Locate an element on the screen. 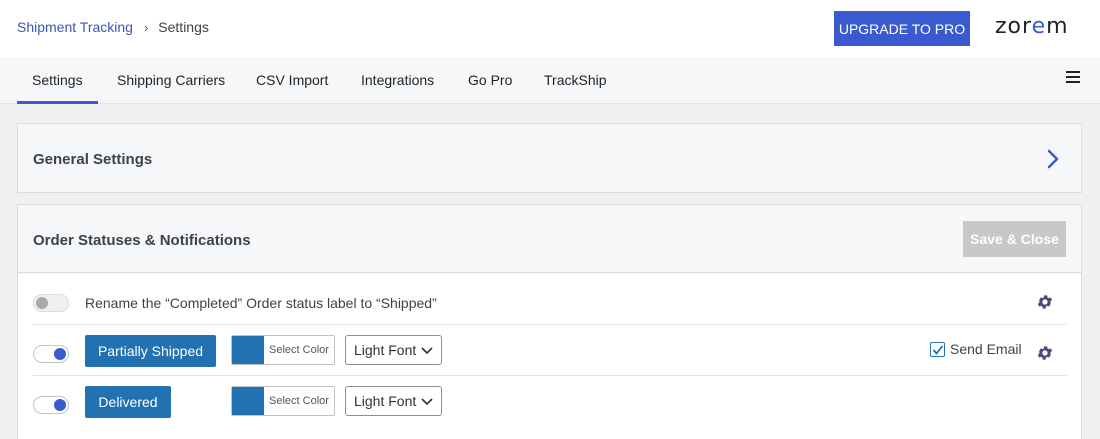 Image resolution: width=1100 pixels, height=439 pixels. send-email-checkbox is located at coordinates (937, 349).